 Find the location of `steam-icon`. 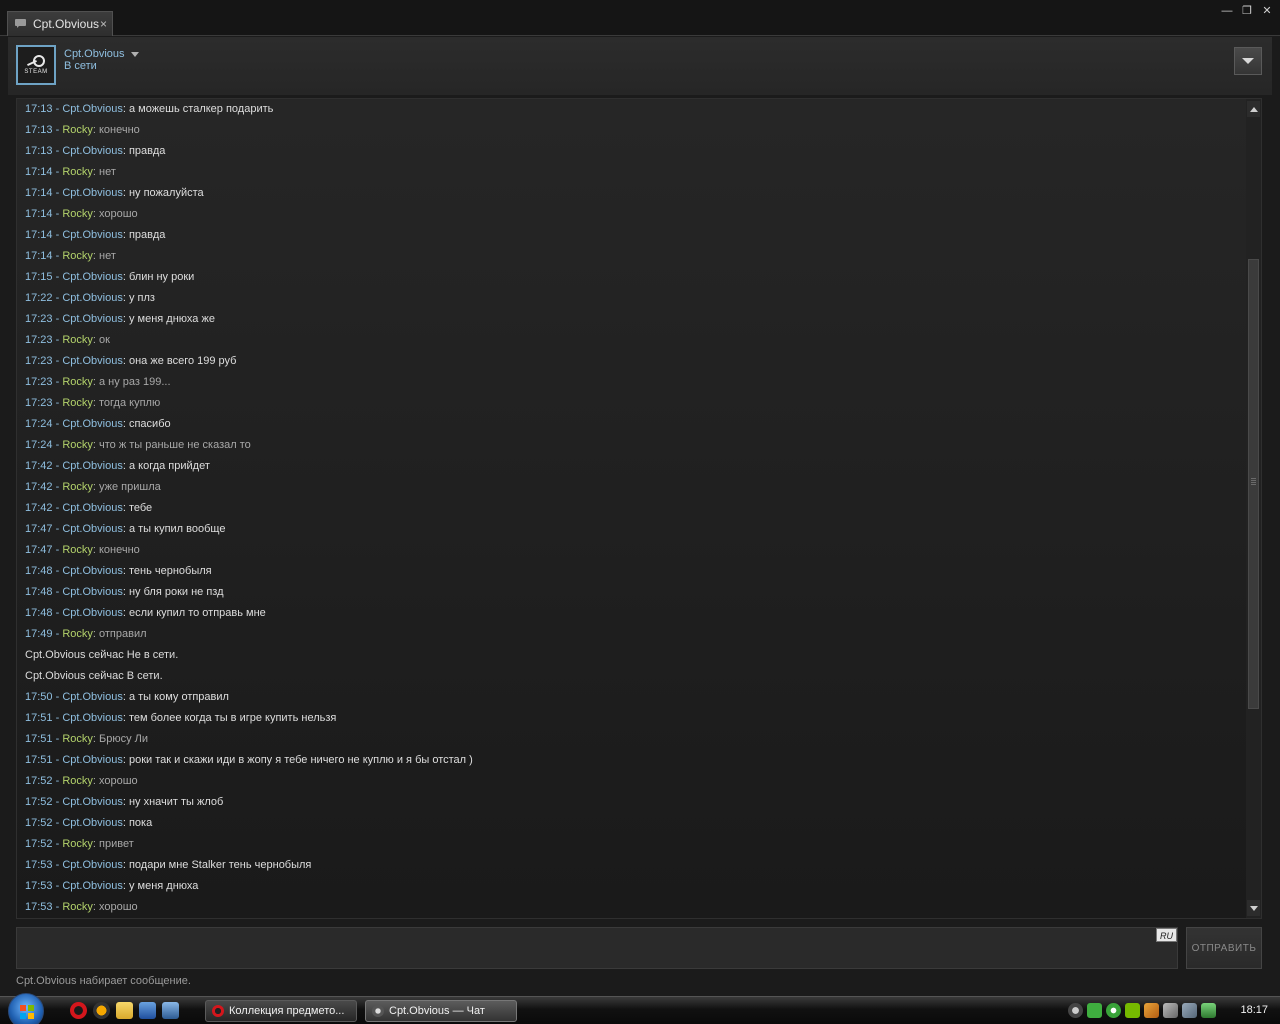

steam-icon is located at coordinates (378, 1011).